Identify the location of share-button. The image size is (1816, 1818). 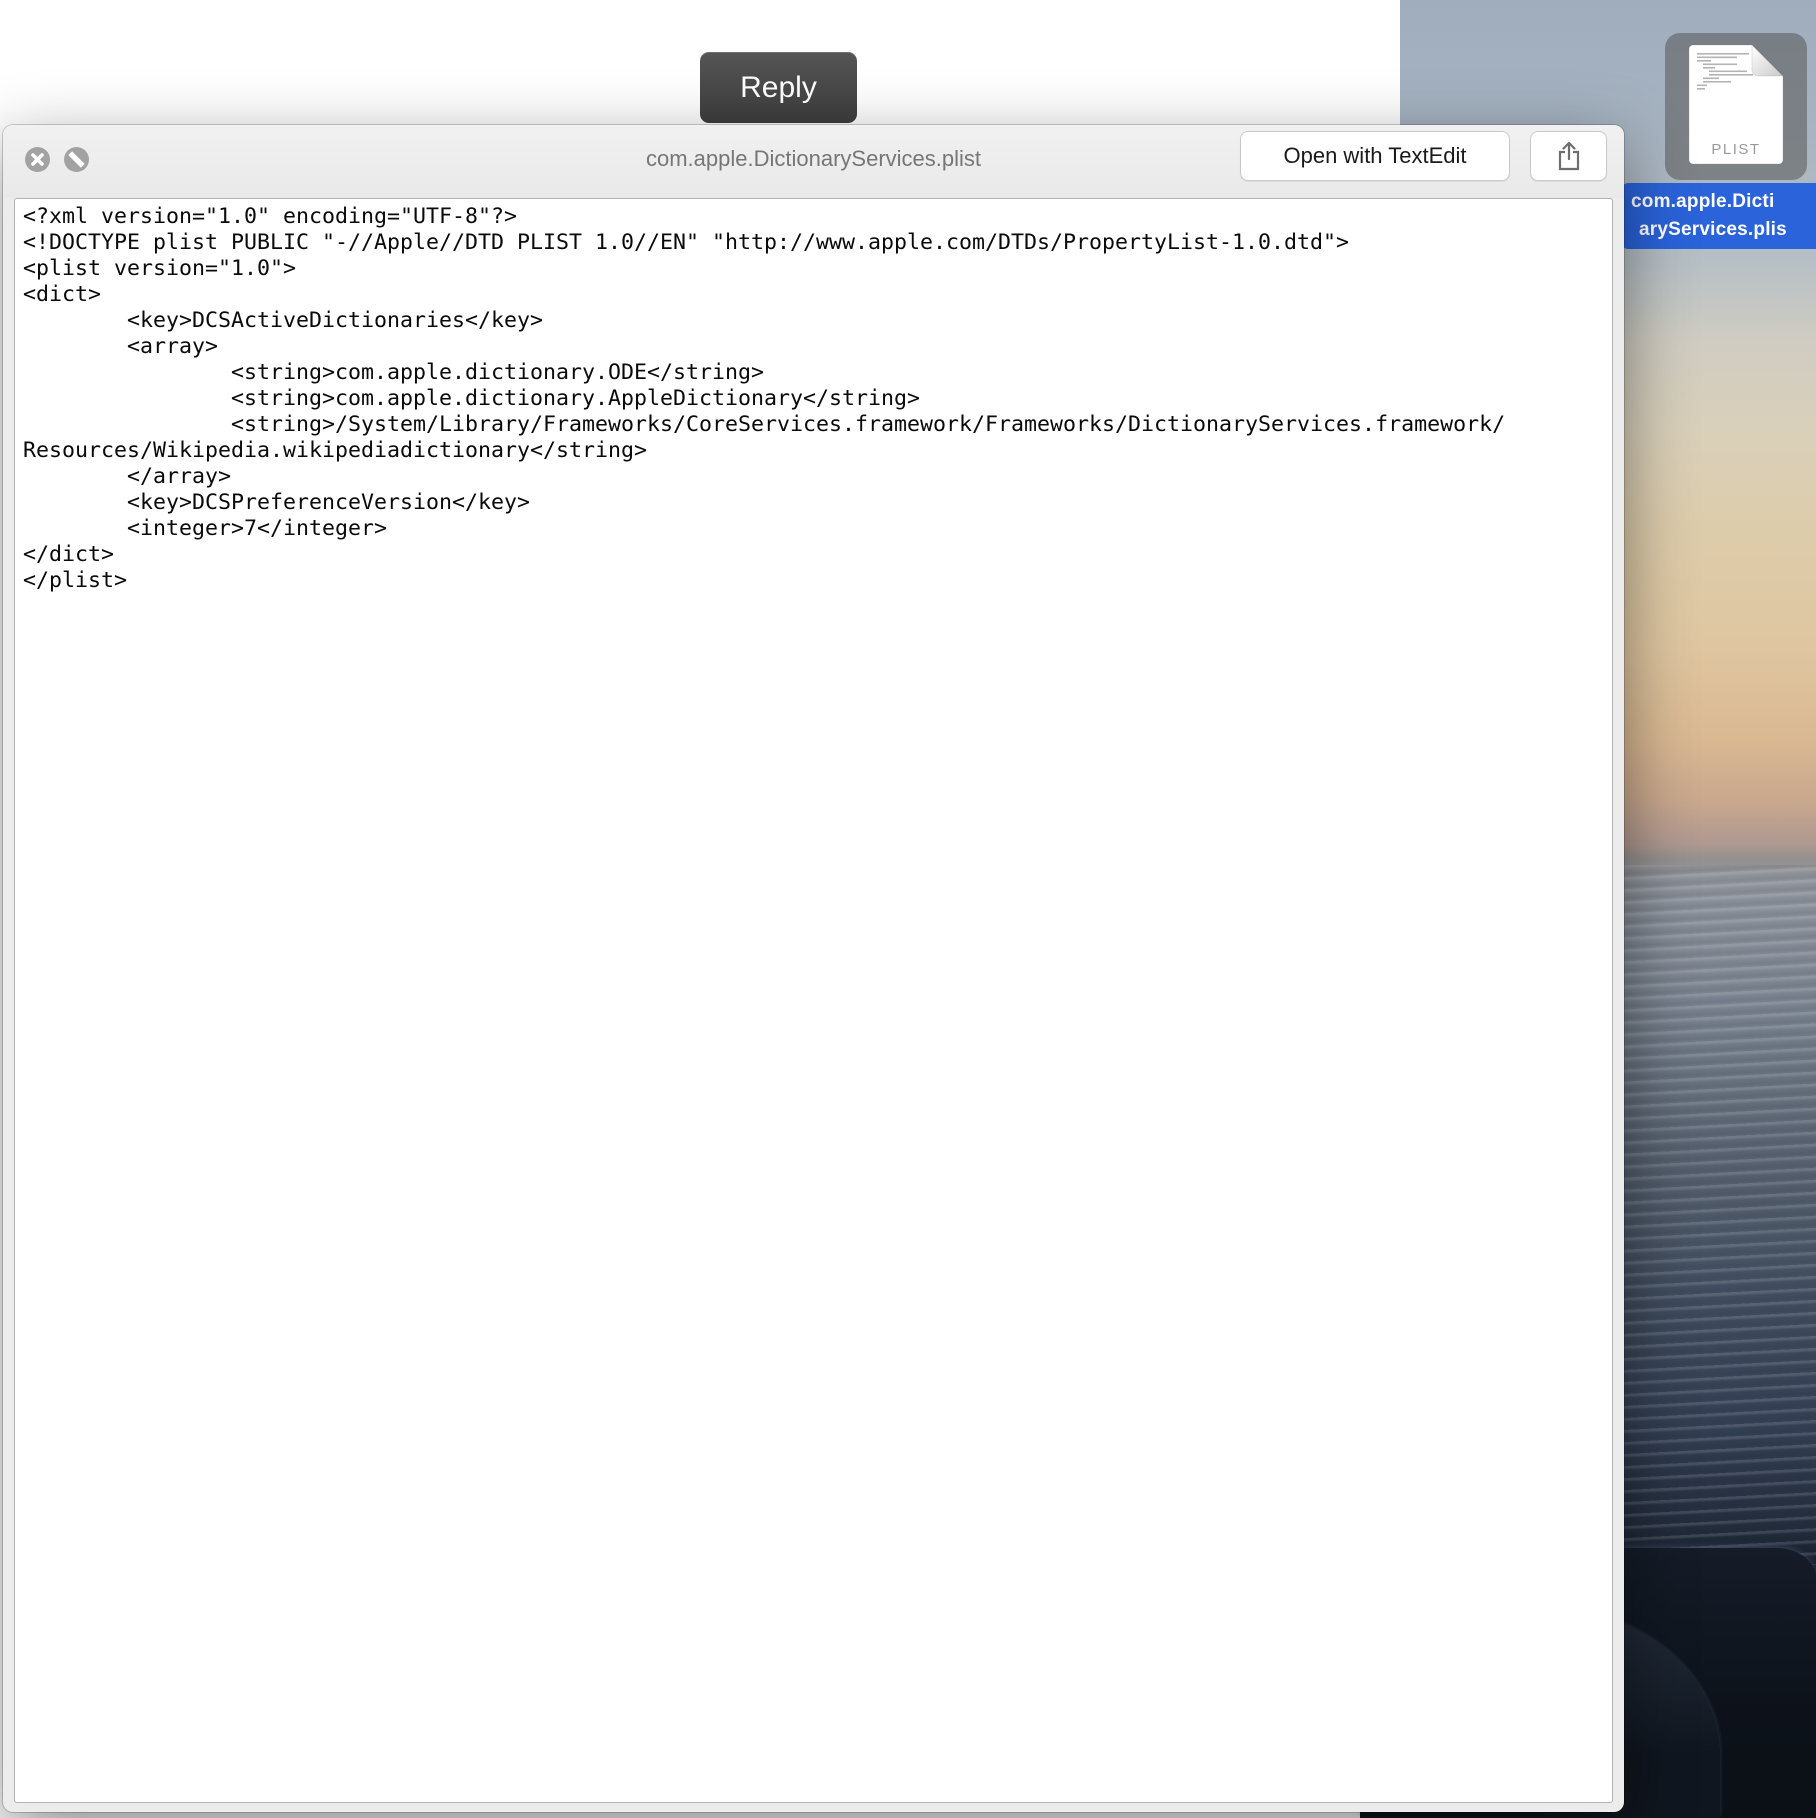
(1568, 156).